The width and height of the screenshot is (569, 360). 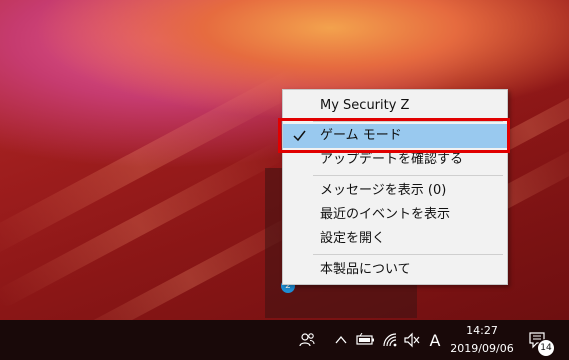 What do you see at coordinates (395, 239) in the screenshot?
I see `menu-item-open-settings: 設定を開く` at bounding box center [395, 239].